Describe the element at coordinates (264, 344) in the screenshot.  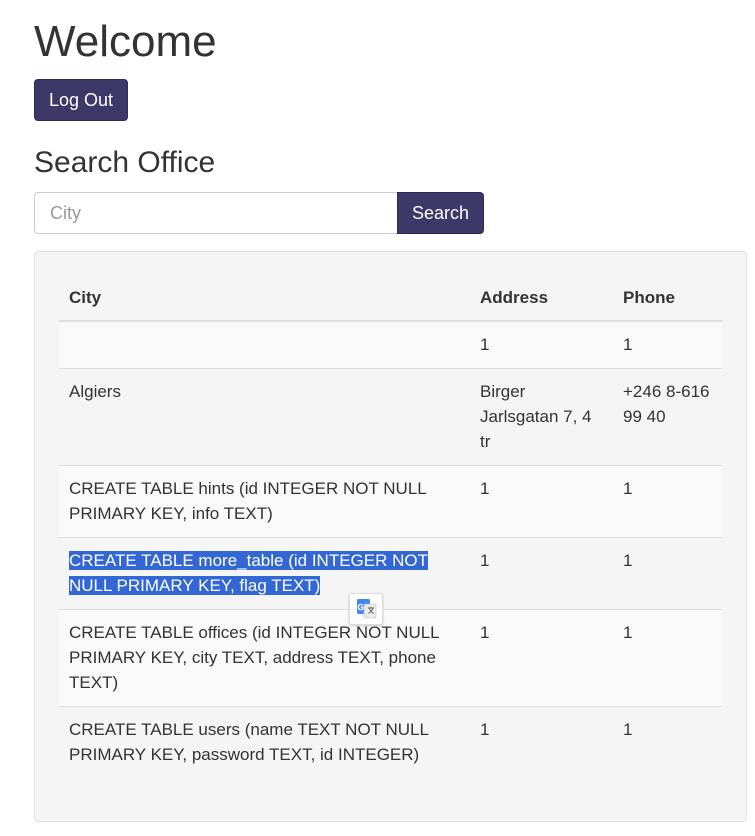
I see `cell-city` at that location.